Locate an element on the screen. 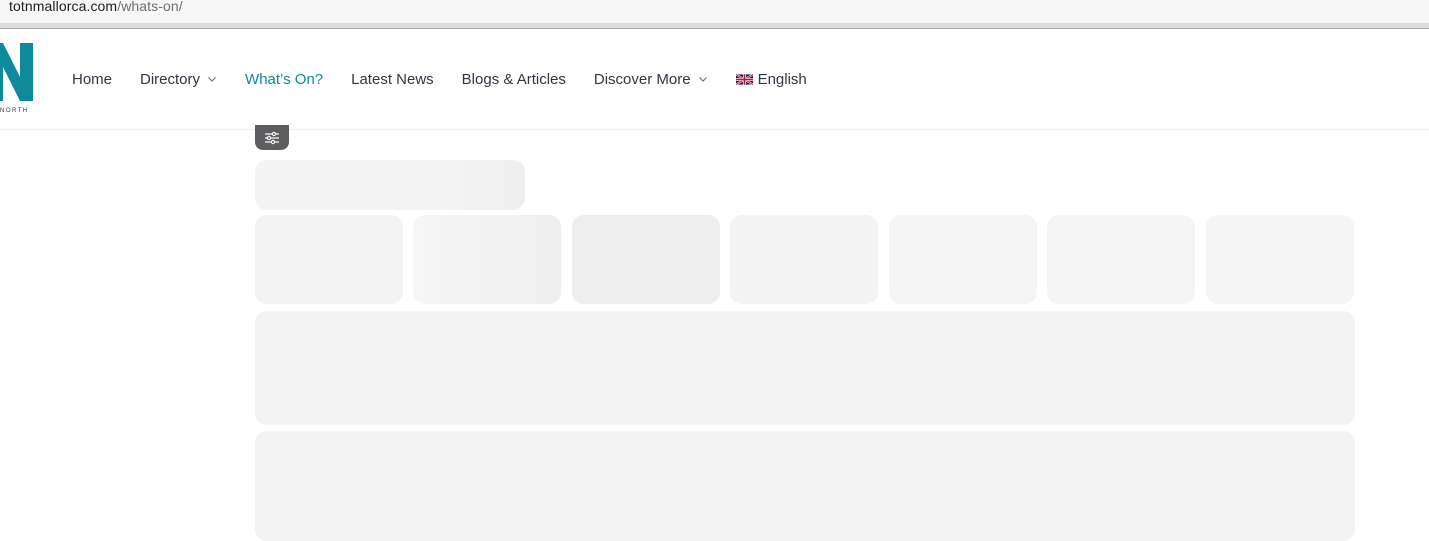  skeleton-title is located at coordinates (390, 185).